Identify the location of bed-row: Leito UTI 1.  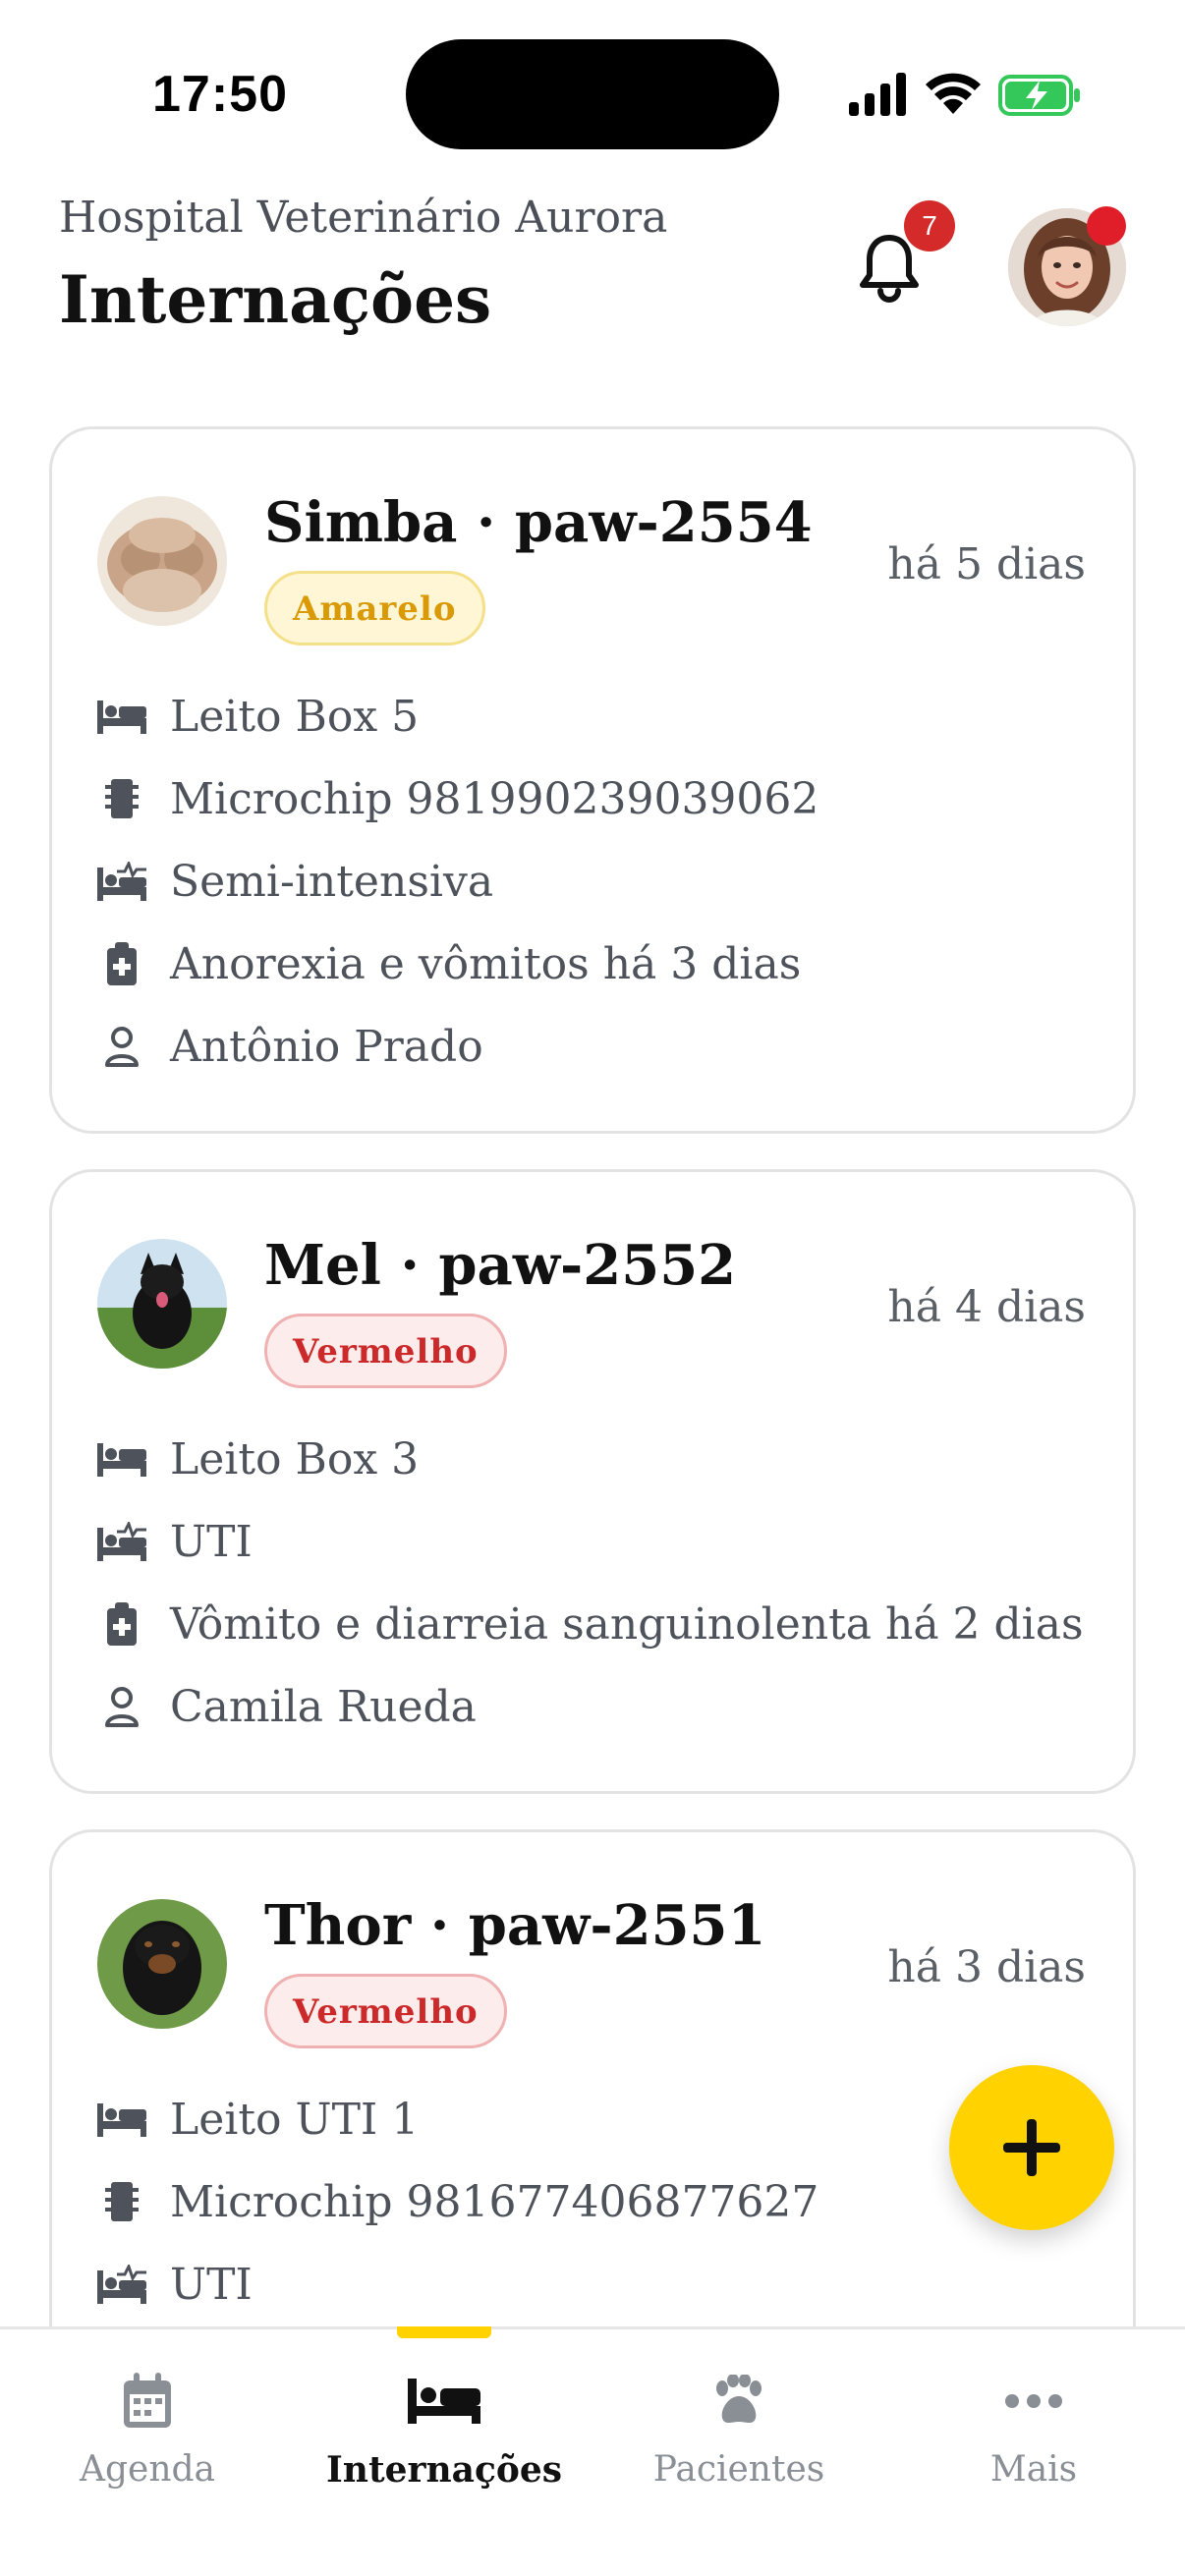
(258, 2119).